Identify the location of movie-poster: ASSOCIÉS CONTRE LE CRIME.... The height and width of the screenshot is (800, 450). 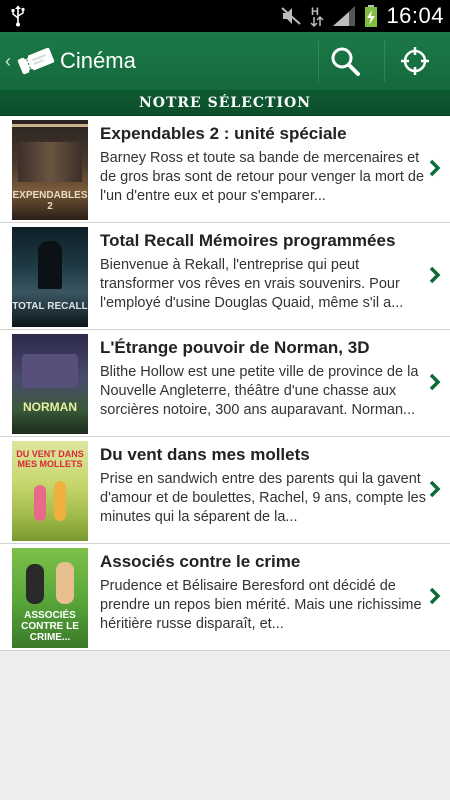
(50, 598).